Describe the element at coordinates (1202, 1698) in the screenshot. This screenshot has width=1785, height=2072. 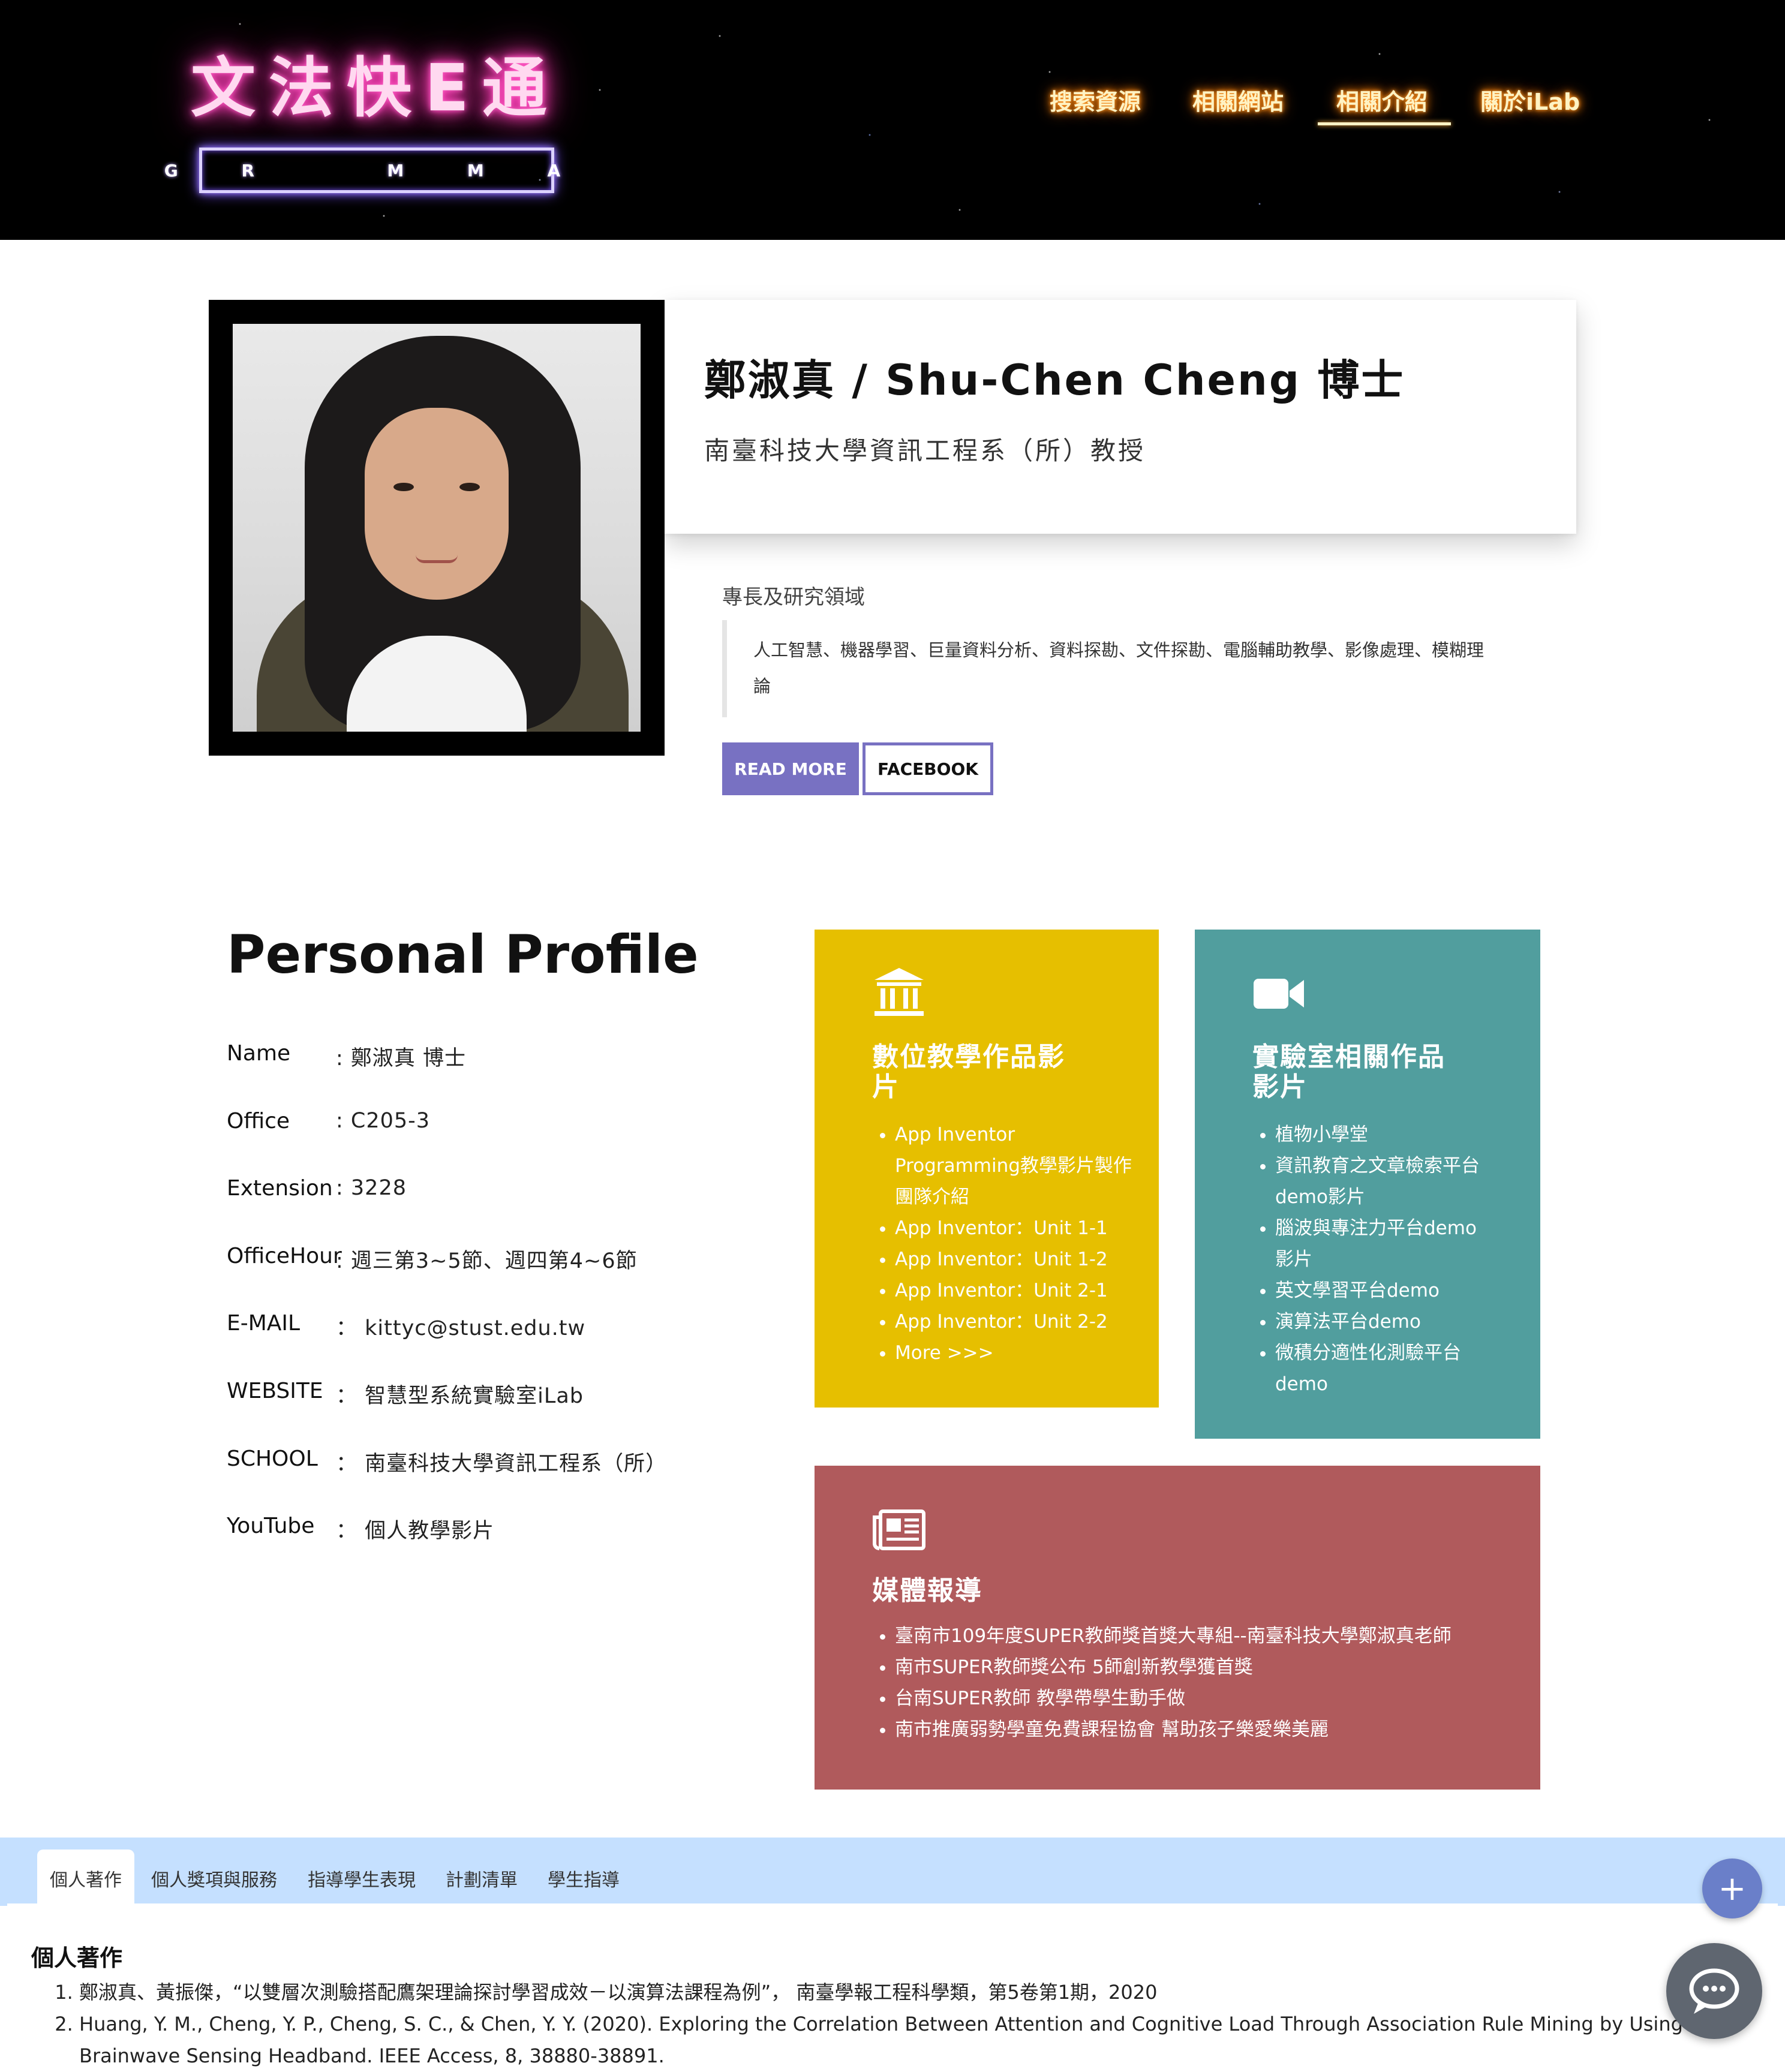
I see `media-report-link: 台南SUPER教師 教學帶學生動手做` at that location.